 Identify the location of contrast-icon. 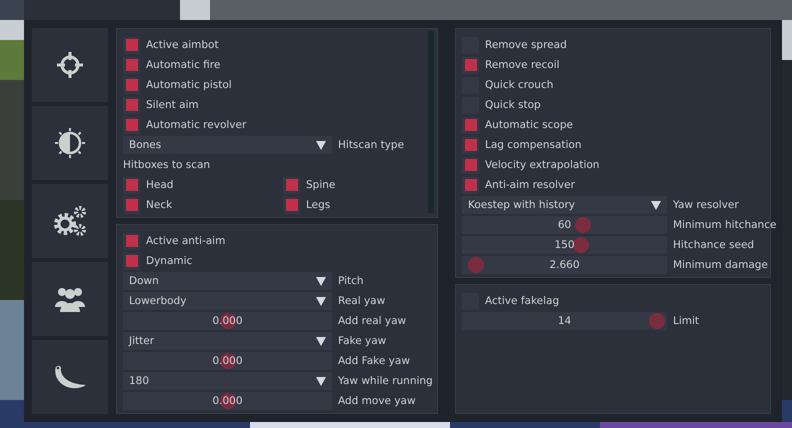
(70, 143).